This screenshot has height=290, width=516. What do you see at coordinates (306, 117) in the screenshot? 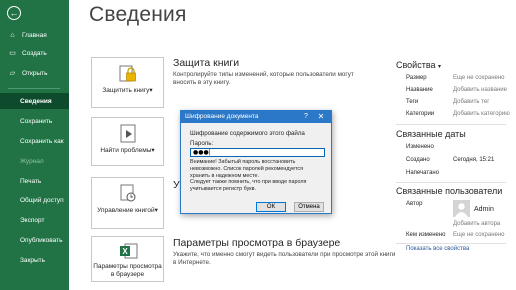
I see `help-icon: ?` at bounding box center [306, 117].